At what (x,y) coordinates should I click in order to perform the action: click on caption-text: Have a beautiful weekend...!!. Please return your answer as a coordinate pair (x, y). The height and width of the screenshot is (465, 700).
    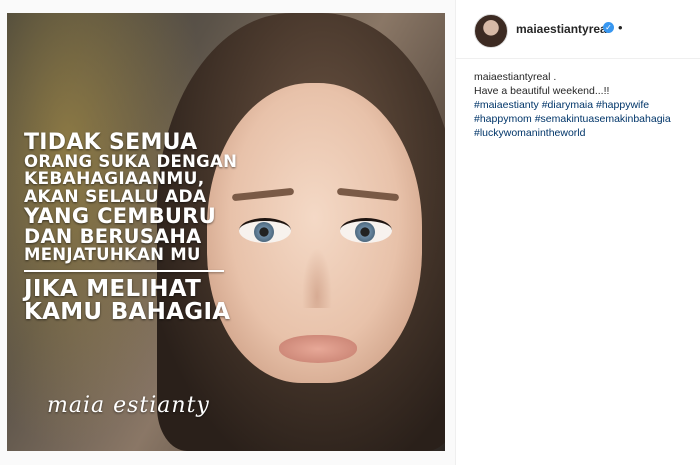
    Looking at the image, I should click on (542, 91).